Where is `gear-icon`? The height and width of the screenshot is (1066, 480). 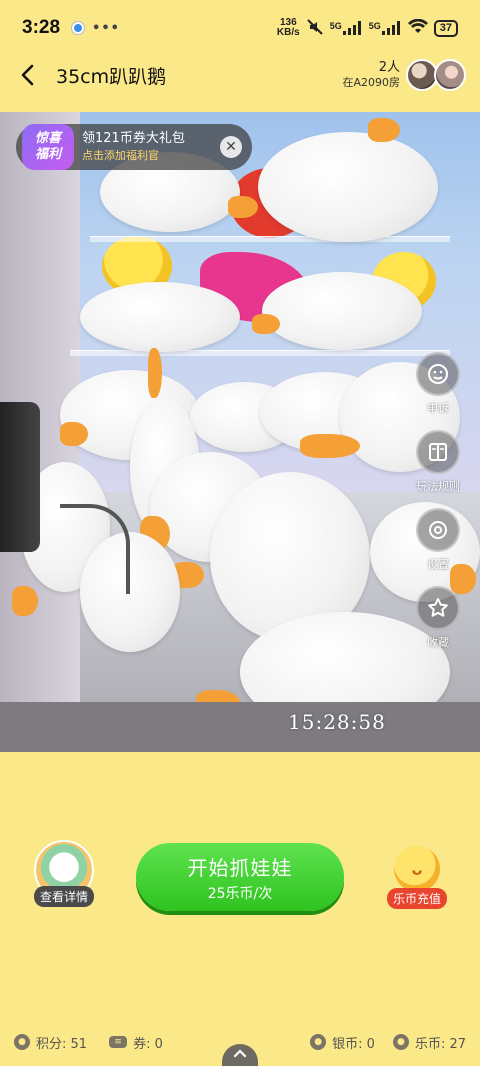 gear-icon is located at coordinates (438, 530).